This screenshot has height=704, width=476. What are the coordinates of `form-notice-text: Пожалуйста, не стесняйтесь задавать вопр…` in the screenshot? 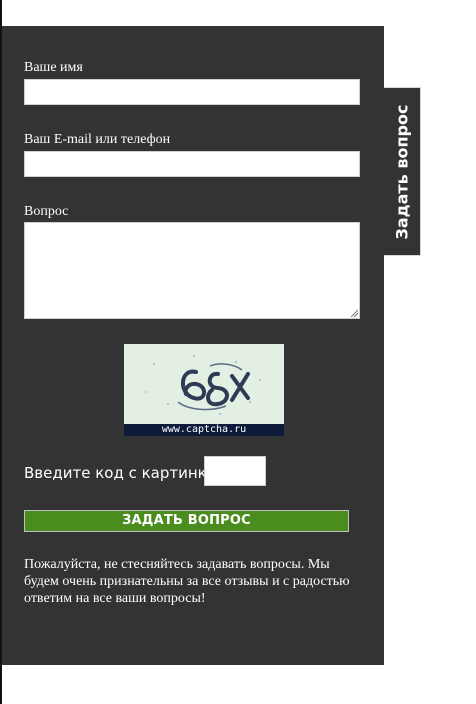 It's located at (187, 581).